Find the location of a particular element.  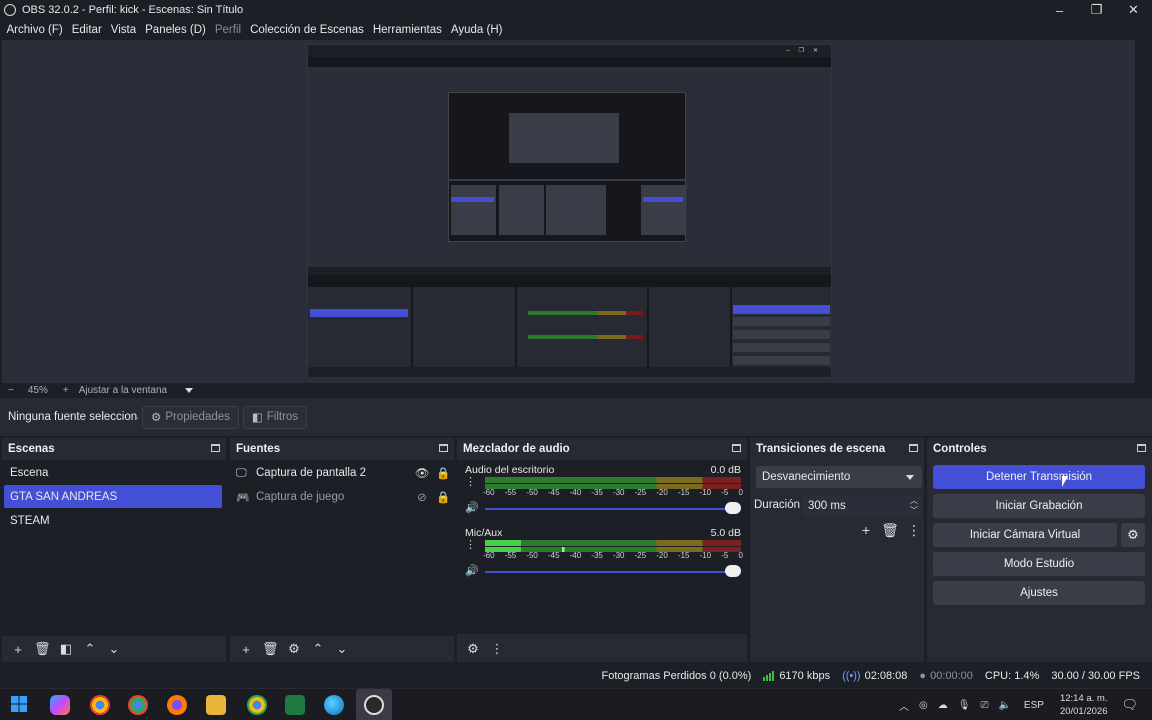

menu-perfil: Perfil is located at coordinates (227, 30).